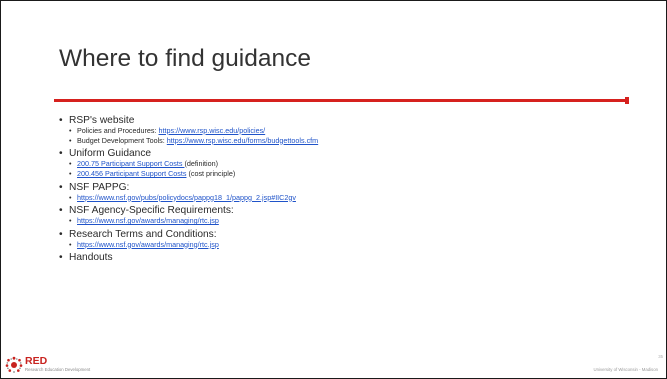  Describe the element at coordinates (130, 163) in the screenshot. I see `guidance-link: 200.75 Participant Support Costs` at that location.